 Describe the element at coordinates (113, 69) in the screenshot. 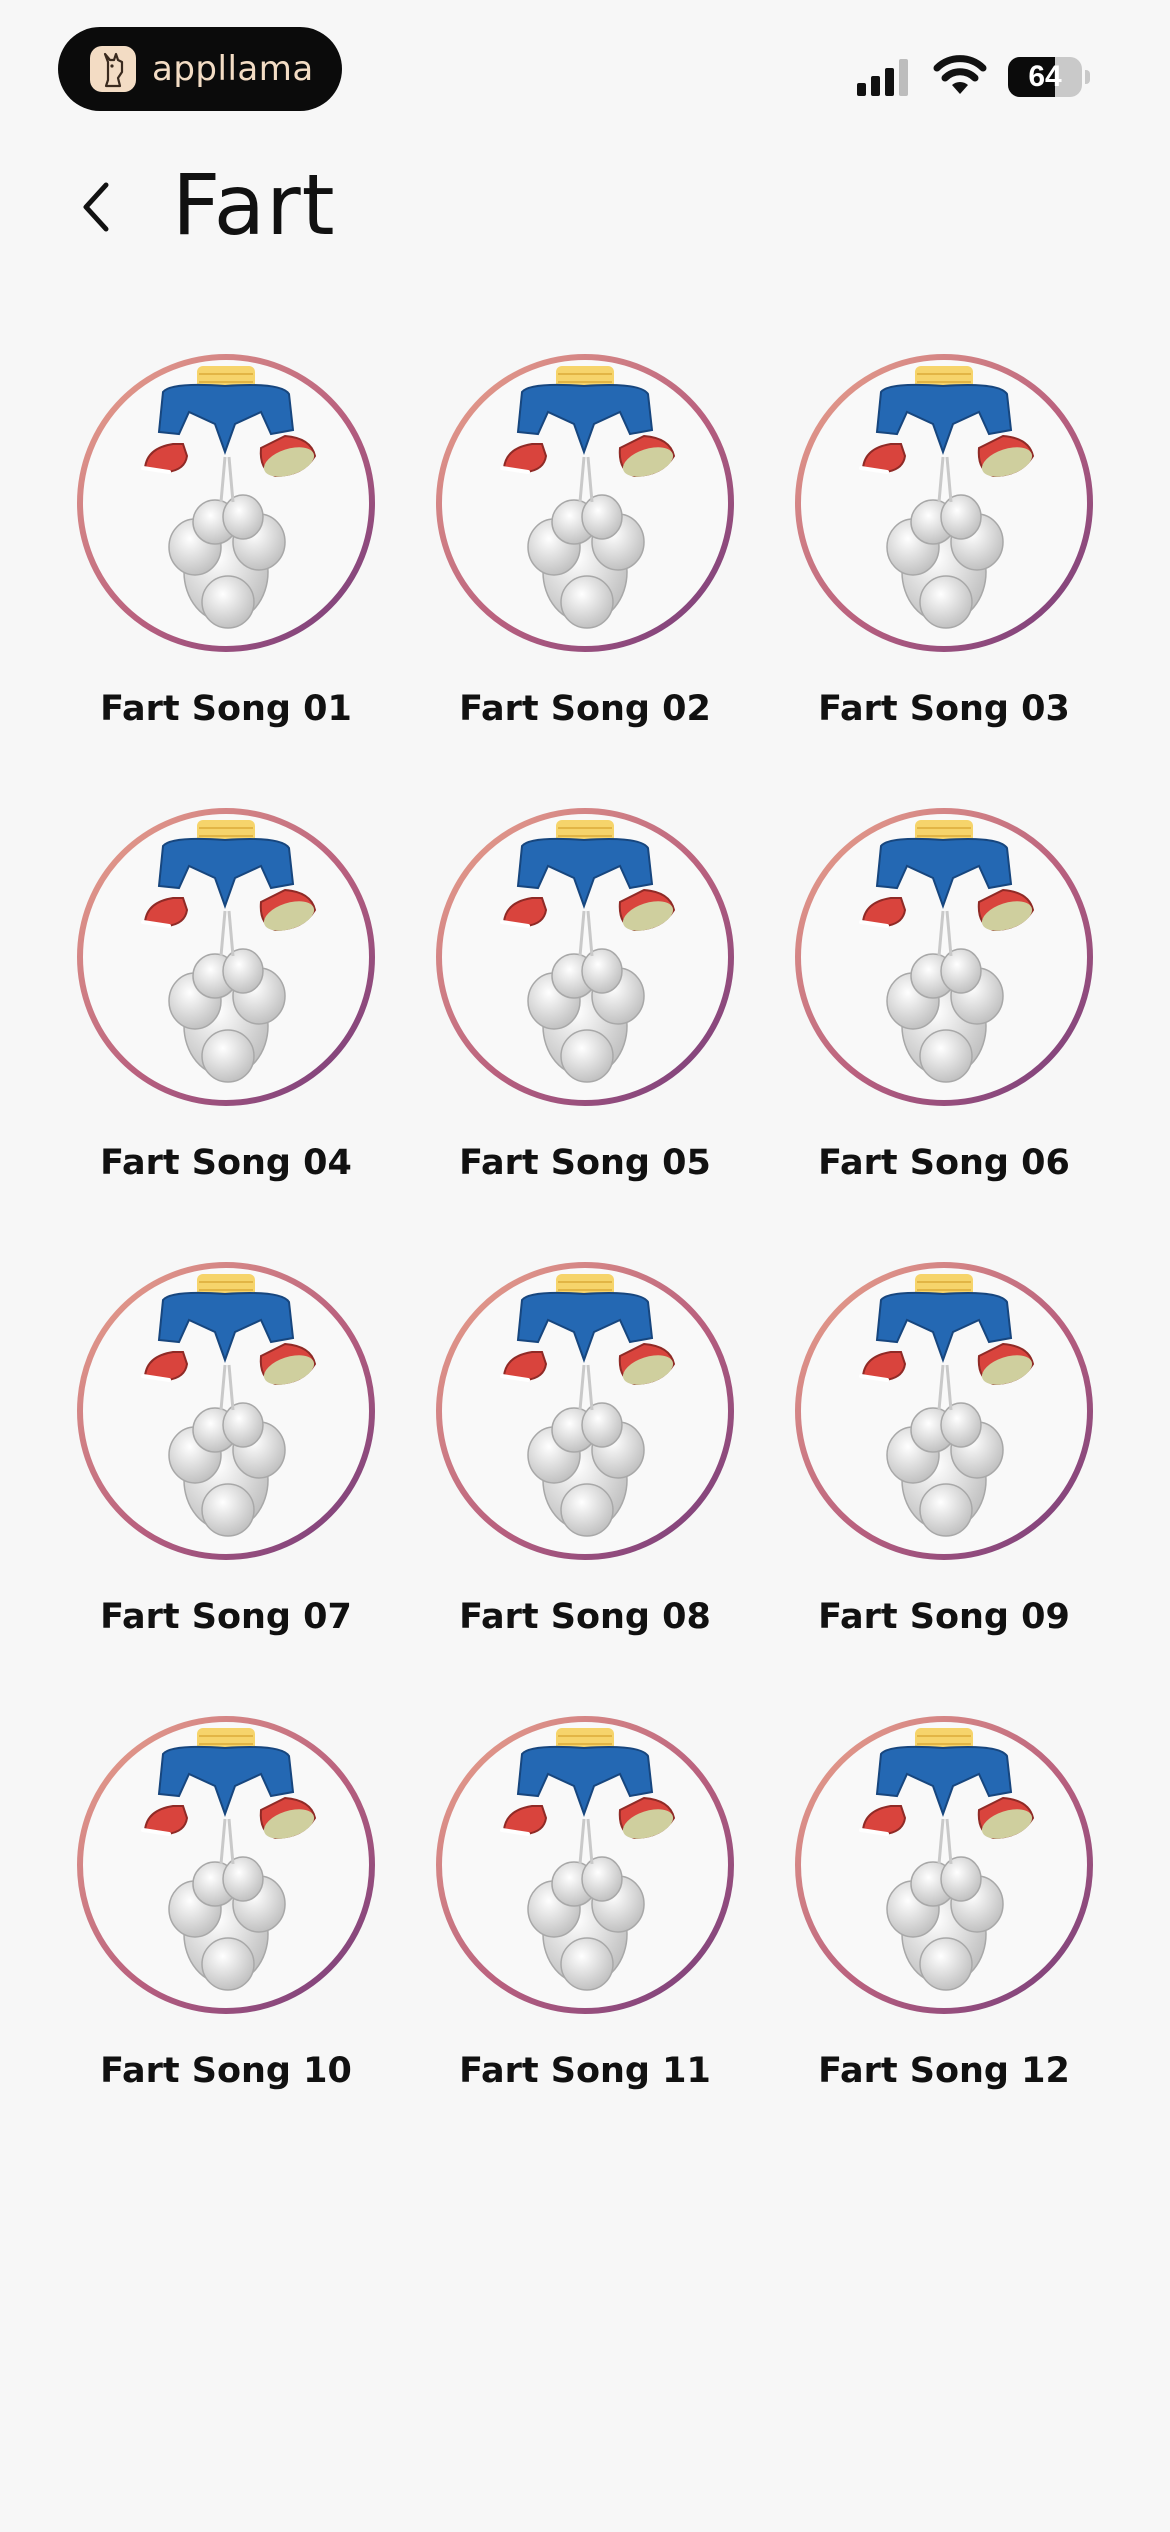

I see `llama-icon` at that location.